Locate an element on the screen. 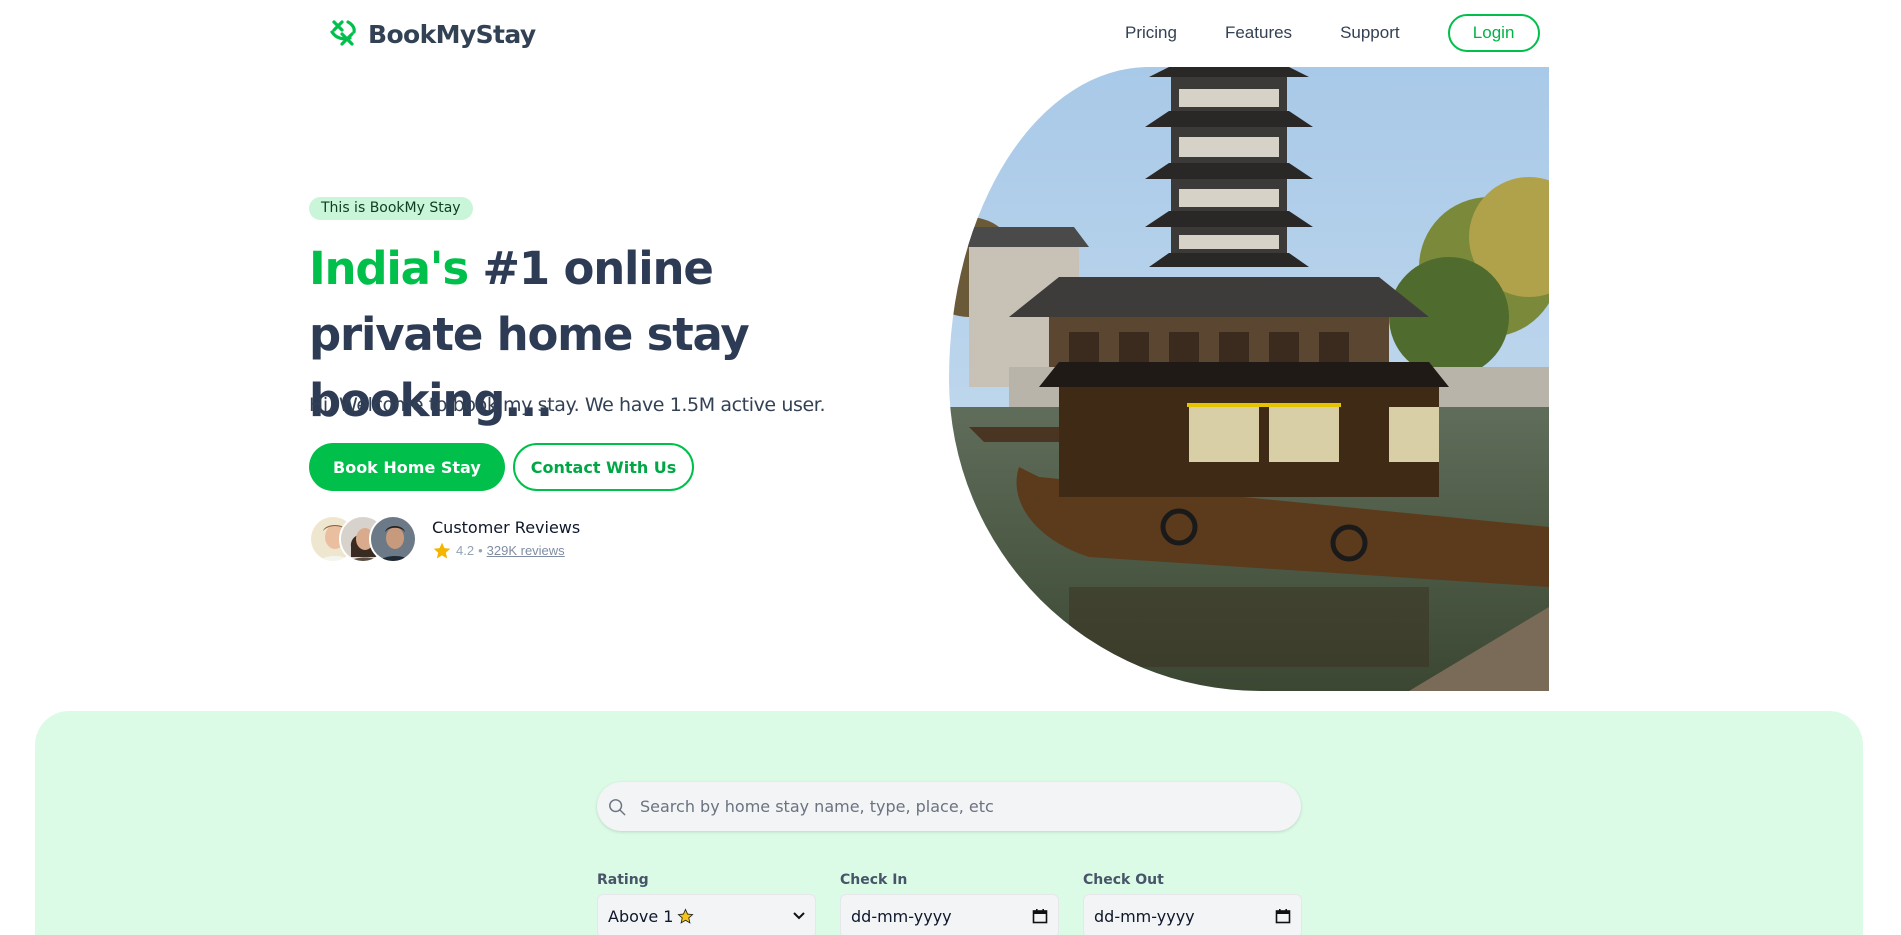 The width and height of the screenshot is (1901, 935). contact-button: Contact With Us is located at coordinates (603, 467).